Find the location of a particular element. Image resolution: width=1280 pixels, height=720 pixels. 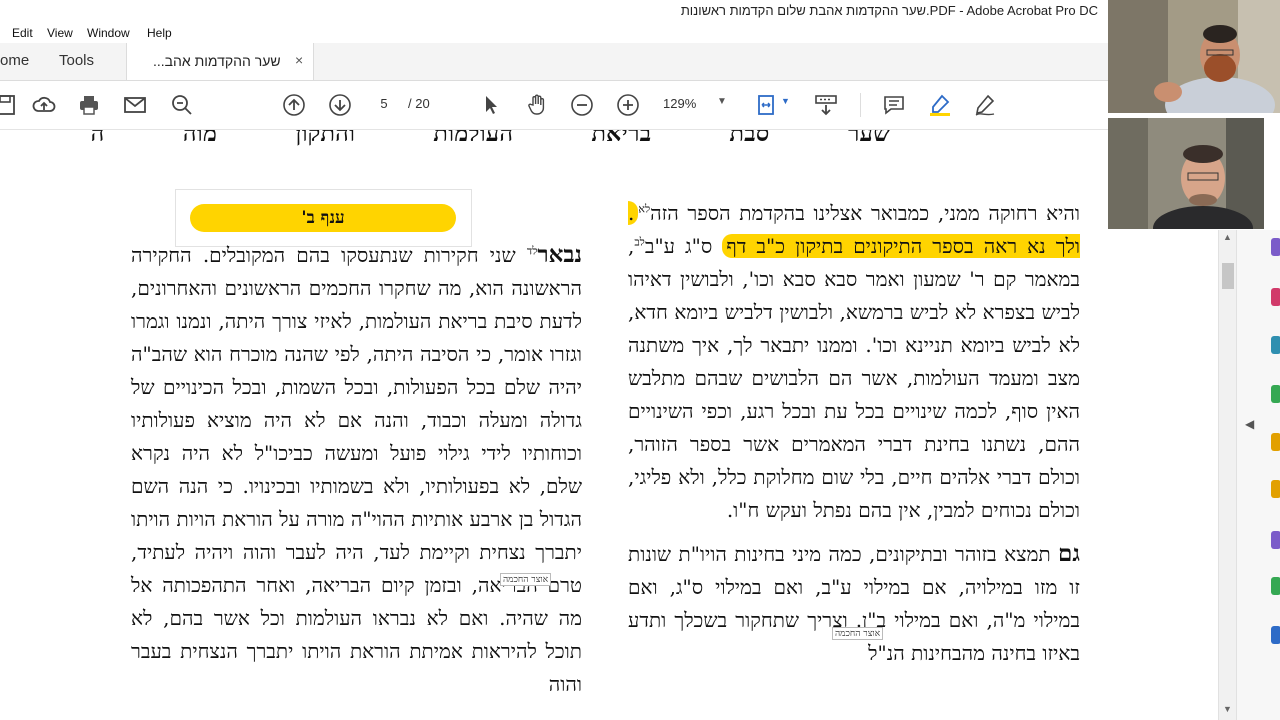

select-cursor-icon is located at coordinates (491, 105).